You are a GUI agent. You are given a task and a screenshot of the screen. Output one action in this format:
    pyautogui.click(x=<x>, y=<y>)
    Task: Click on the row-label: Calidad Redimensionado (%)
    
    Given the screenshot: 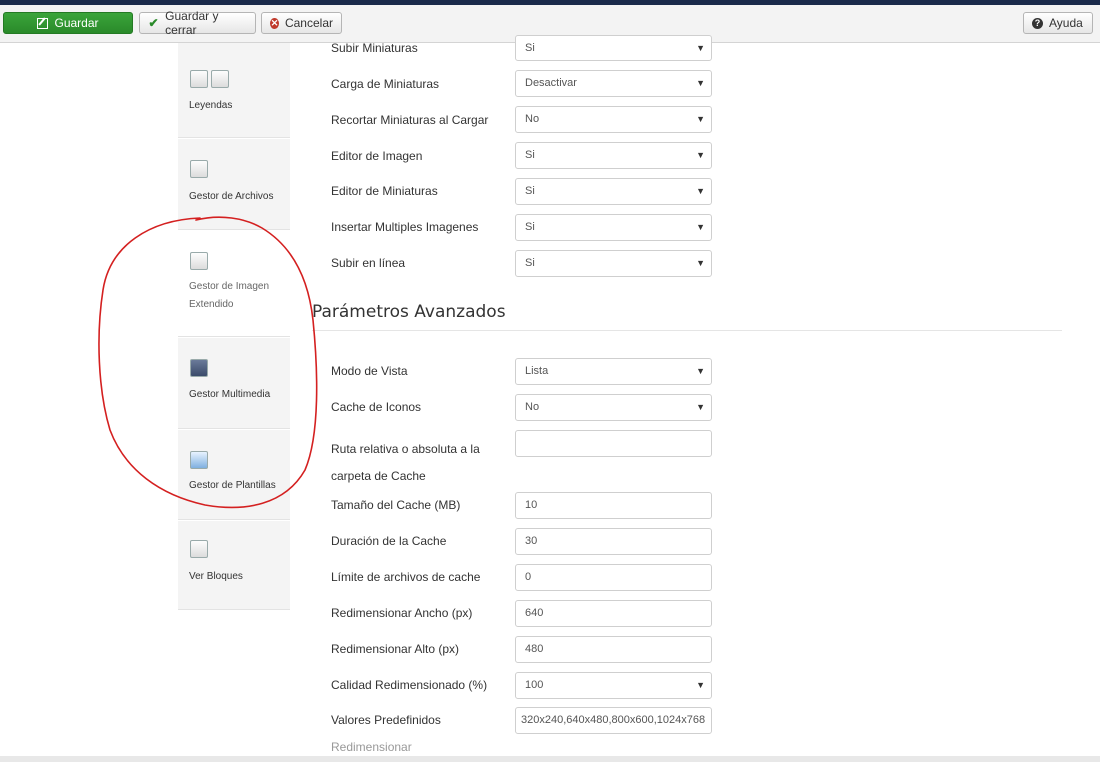 What is the action you would take?
    pyautogui.click(x=409, y=685)
    